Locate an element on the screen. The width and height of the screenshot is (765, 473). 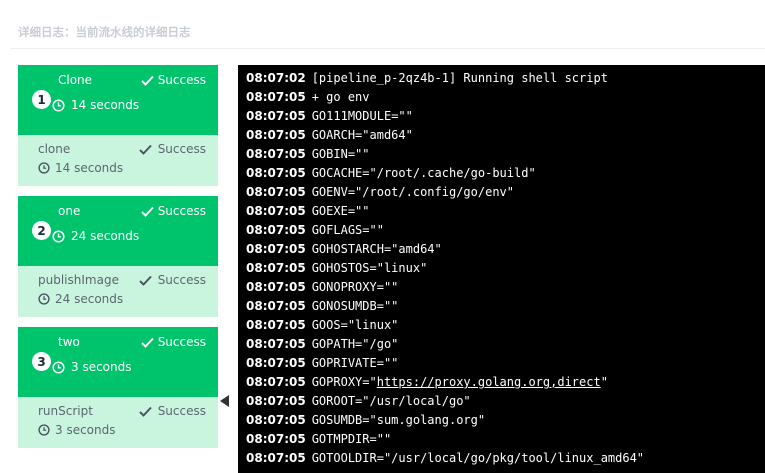
log-text: GOEXE="" is located at coordinates (340, 211).